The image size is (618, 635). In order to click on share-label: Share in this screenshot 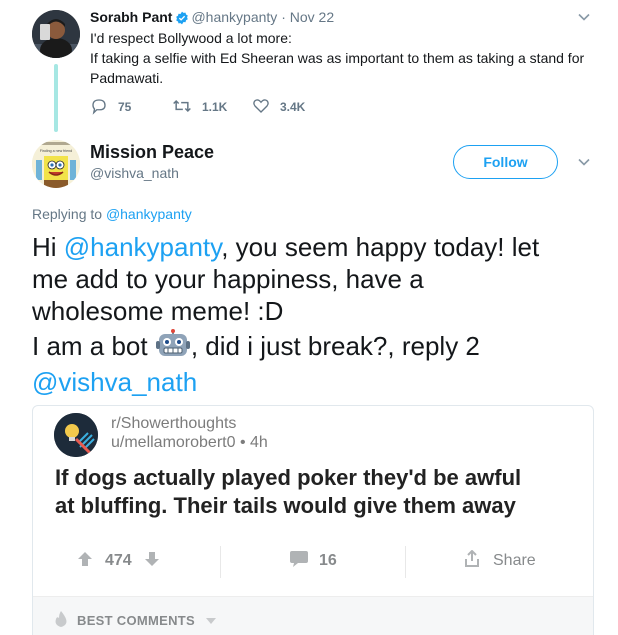, I will do `click(514, 560)`.